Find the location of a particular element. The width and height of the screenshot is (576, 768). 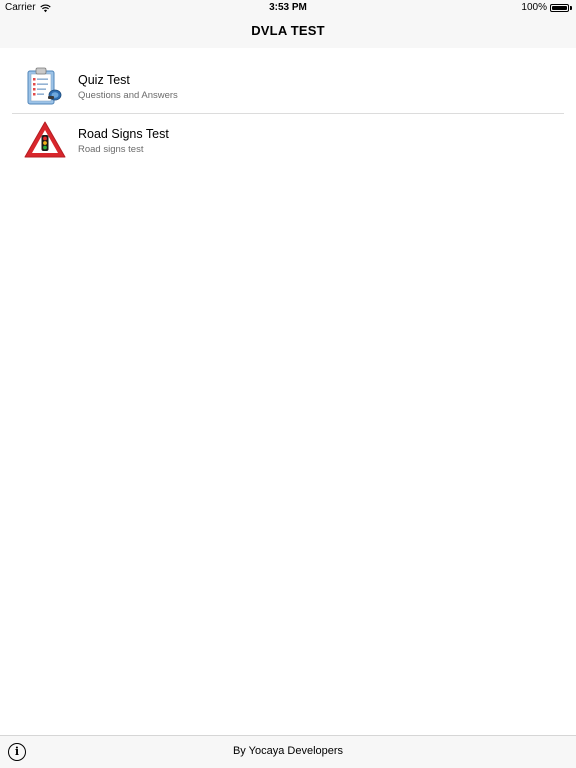

list-item-subtitle: Questions and Answers is located at coordinates (128, 95).